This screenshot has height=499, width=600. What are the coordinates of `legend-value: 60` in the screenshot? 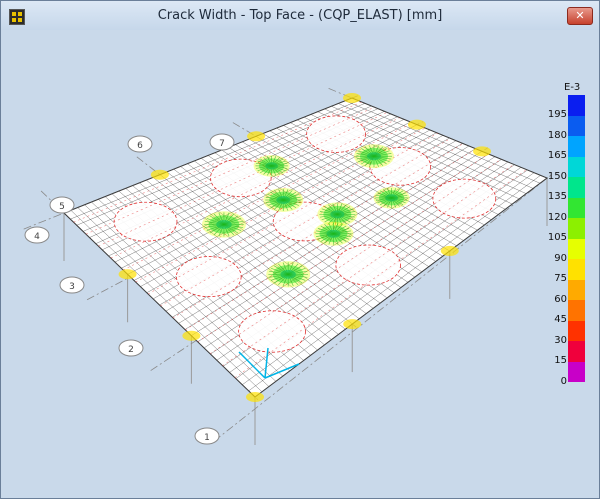 It's located at (560, 299).